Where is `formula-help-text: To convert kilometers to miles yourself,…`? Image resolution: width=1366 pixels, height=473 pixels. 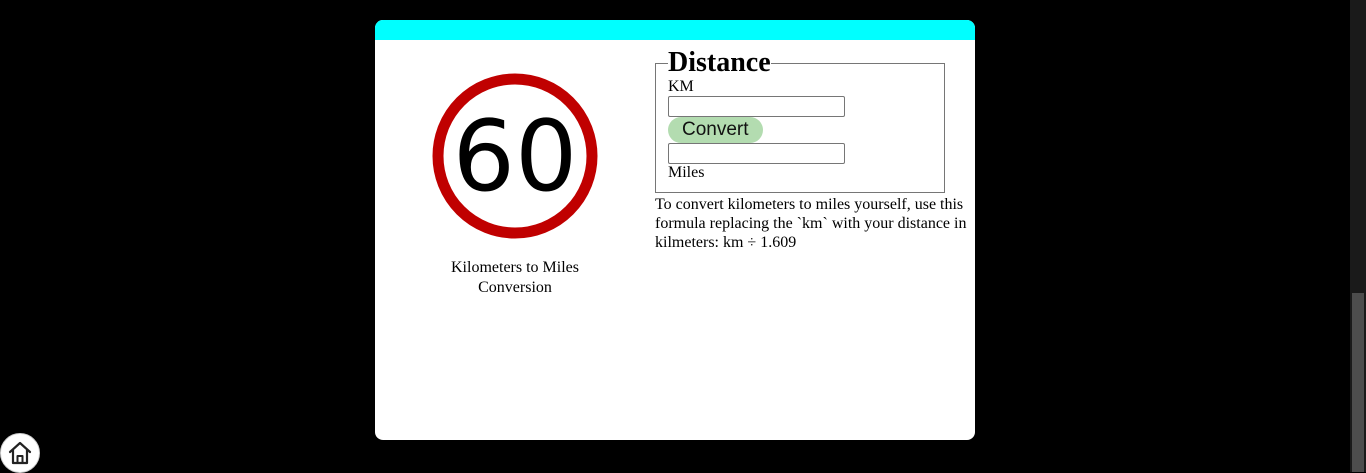 formula-help-text: To convert kilometers to miles yourself,… is located at coordinates (811, 223).